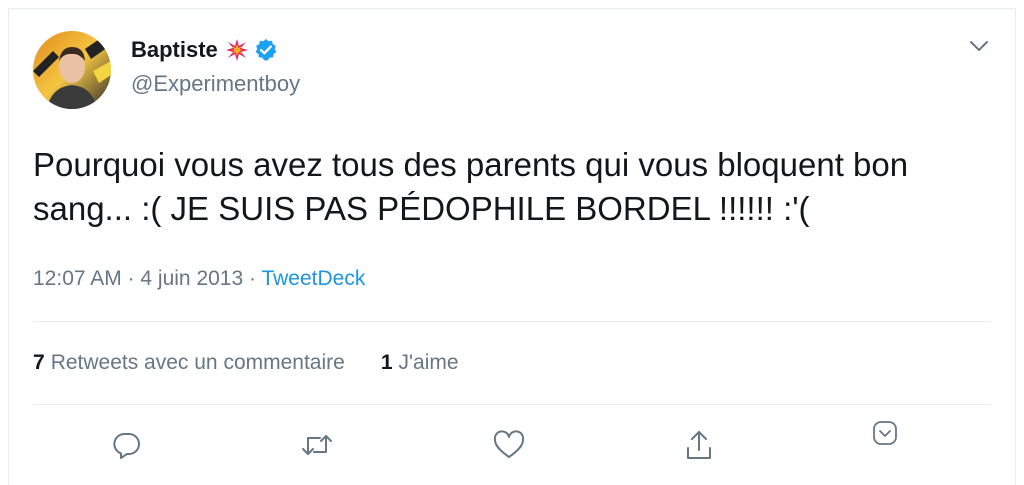  I want to click on more-options-button, so click(885, 435).